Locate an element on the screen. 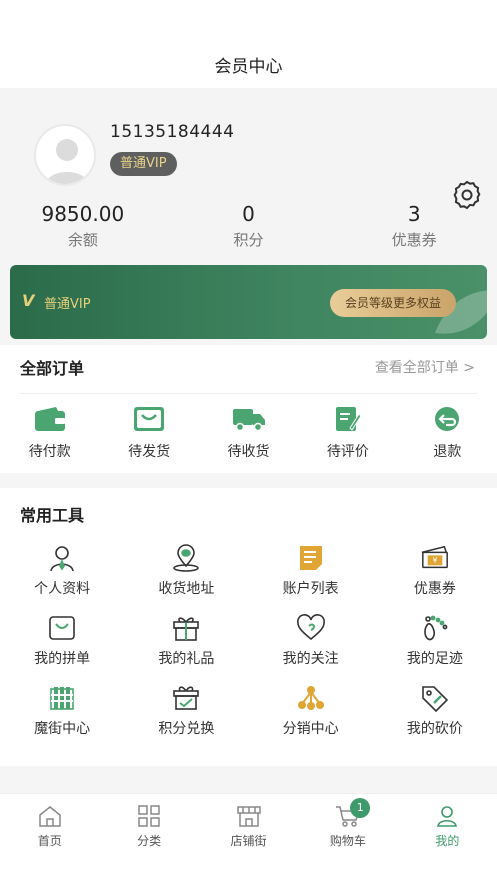 The image size is (497, 883). order-pending-shipment: 待发货 is located at coordinates (148, 435).